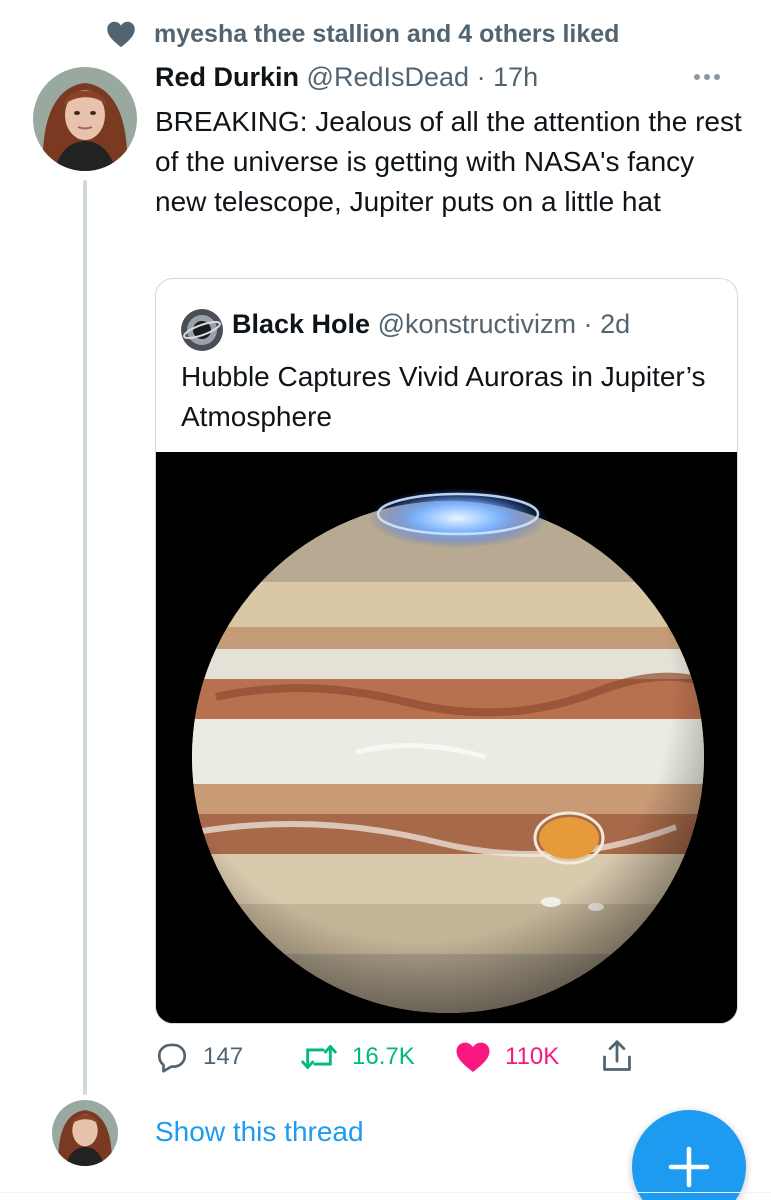  Describe the element at coordinates (85, 1133) in the screenshot. I see `thread-avatar` at that location.